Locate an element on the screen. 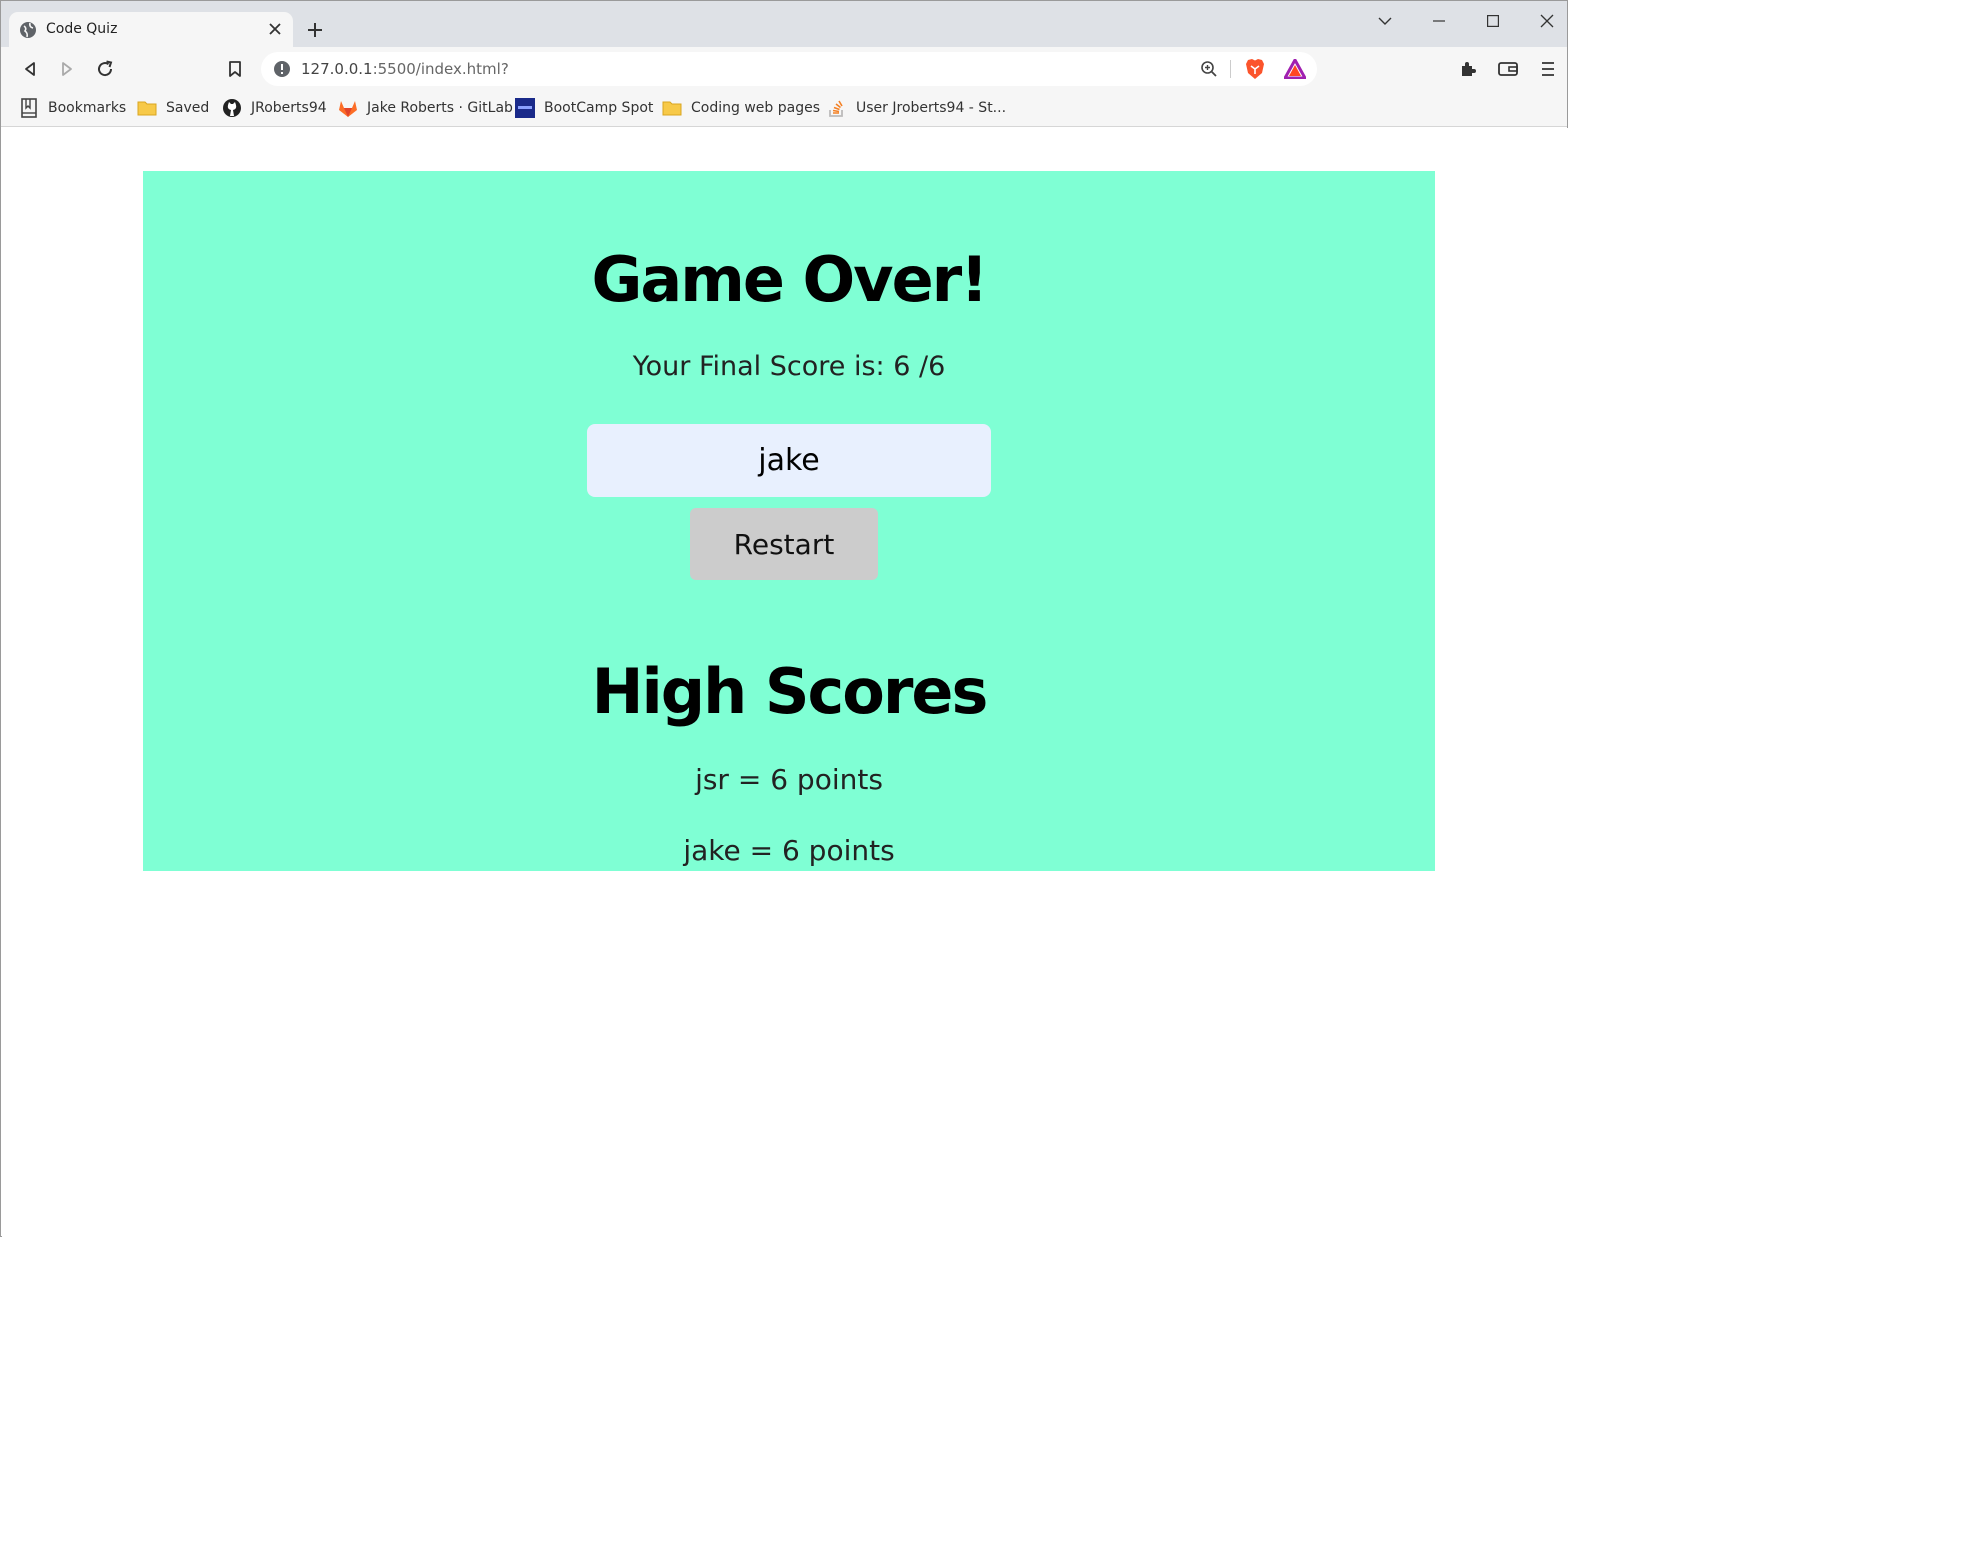  url-host: 127.0.0.1 is located at coordinates (337, 69).